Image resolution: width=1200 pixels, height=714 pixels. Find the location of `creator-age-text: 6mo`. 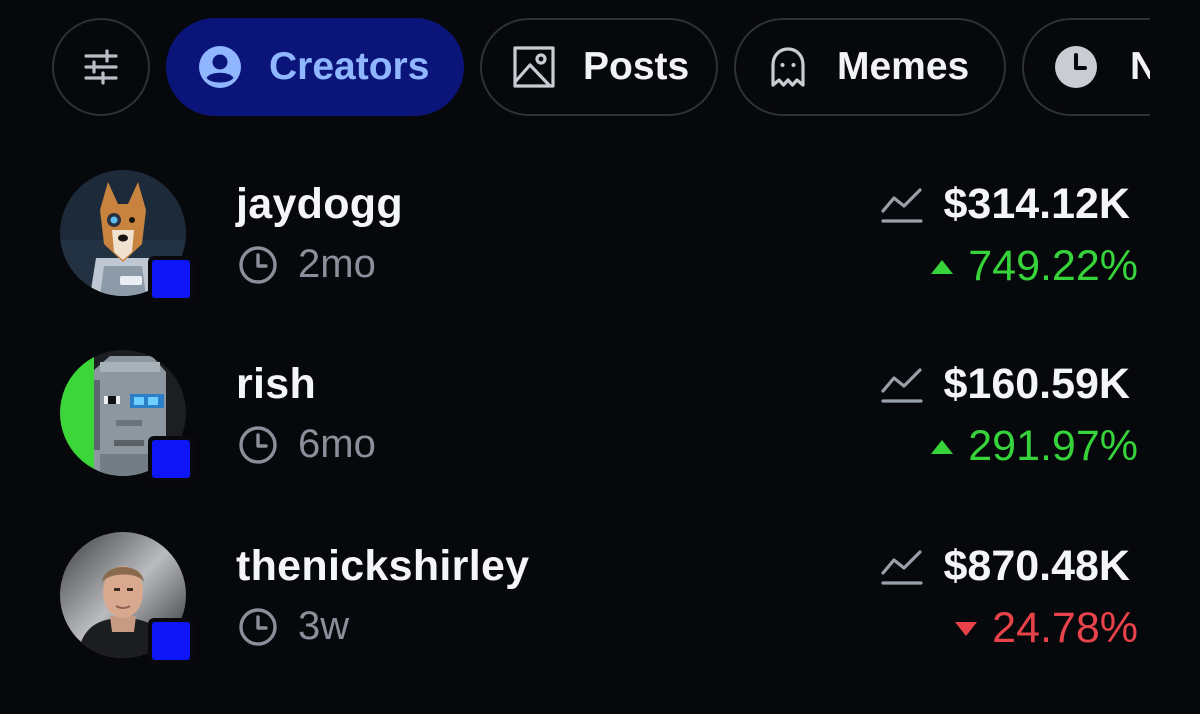

creator-age-text: 6mo is located at coordinates (337, 444).